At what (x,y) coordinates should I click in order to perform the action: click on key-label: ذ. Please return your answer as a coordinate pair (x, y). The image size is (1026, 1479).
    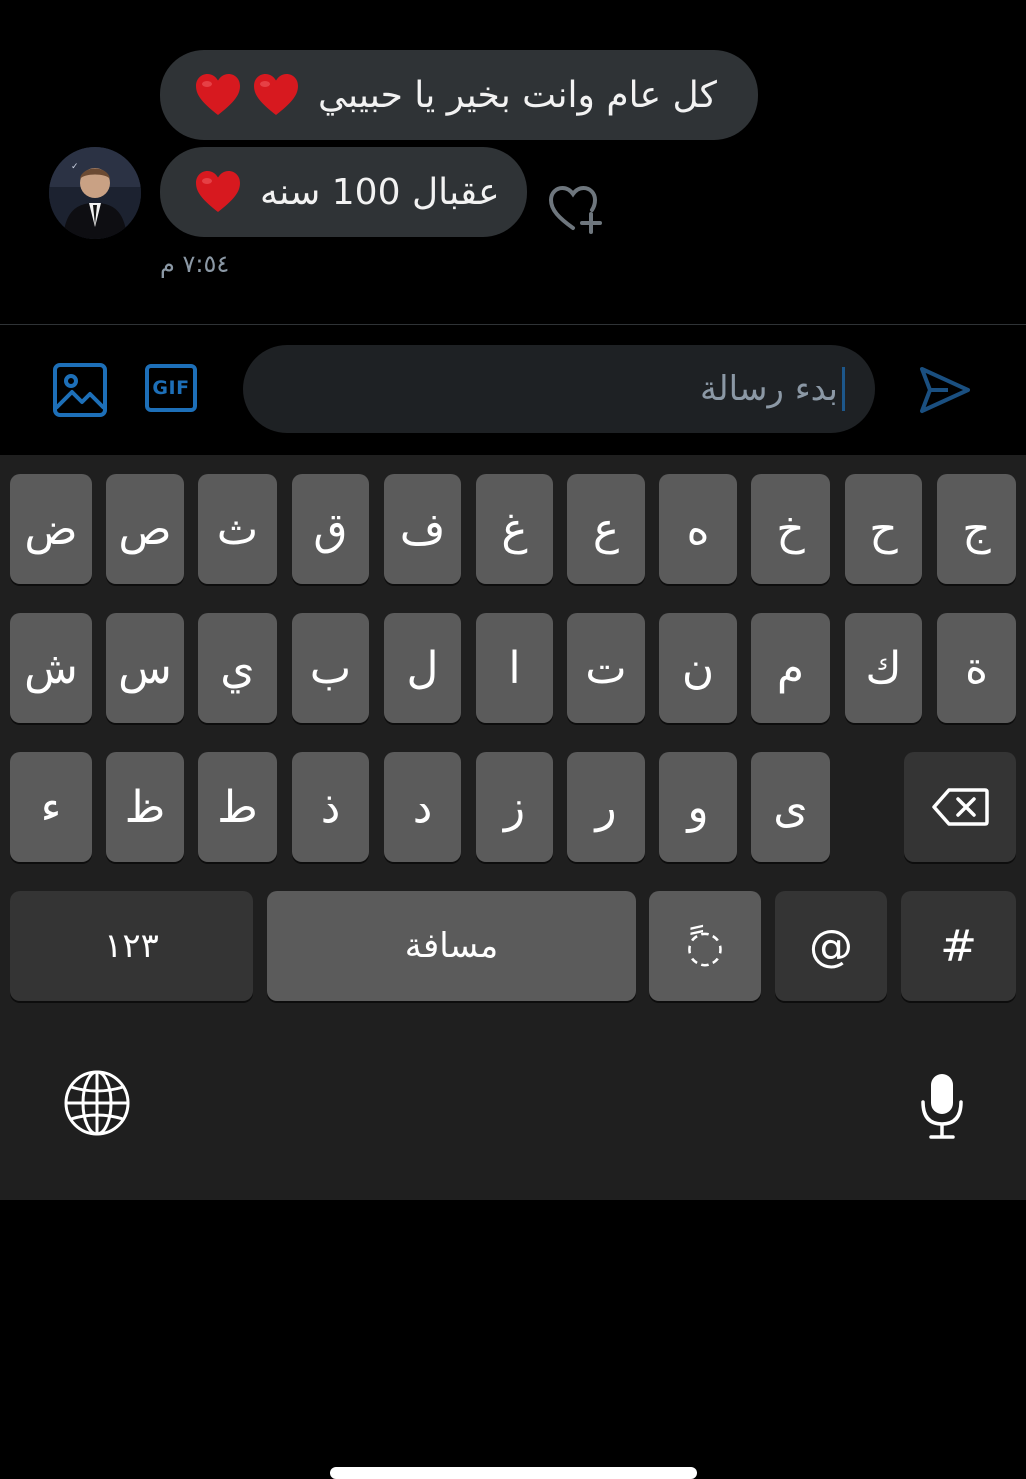
    Looking at the image, I should click on (330, 807).